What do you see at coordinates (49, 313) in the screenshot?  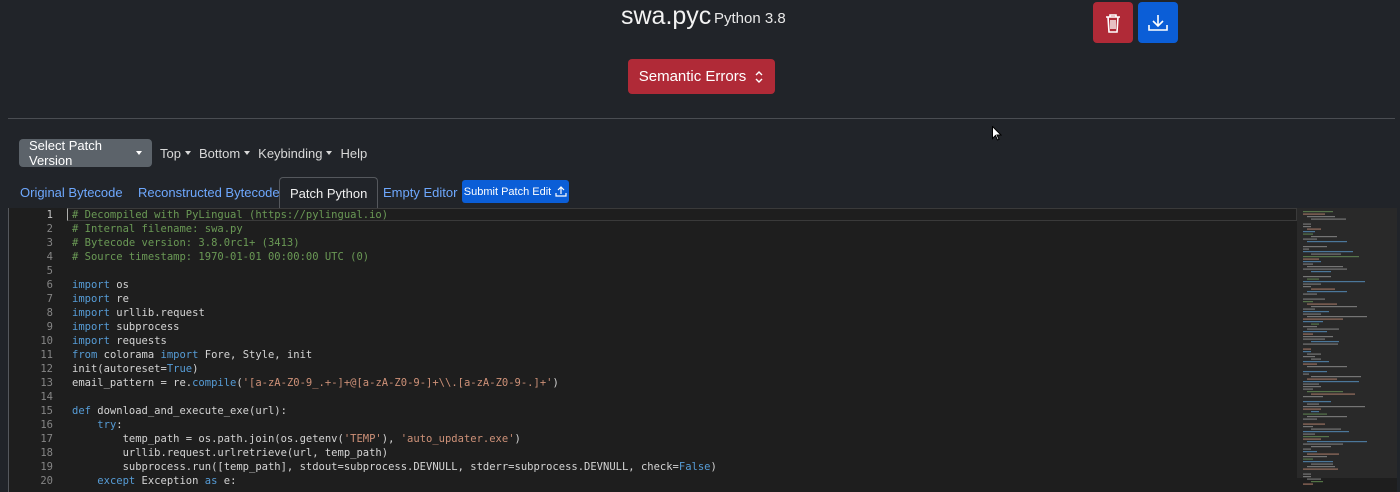 I see `line-number: 8` at bounding box center [49, 313].